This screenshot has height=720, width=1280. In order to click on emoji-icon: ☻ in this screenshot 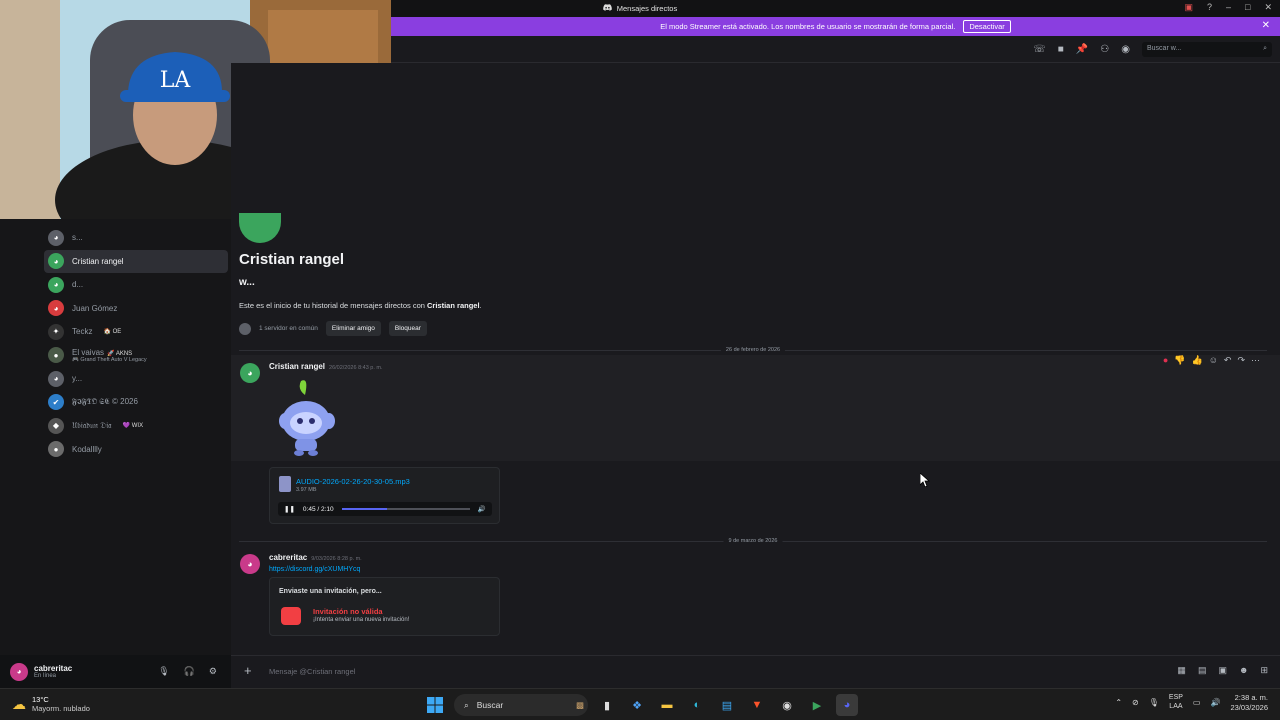, I will do `click(1243, 670)`.